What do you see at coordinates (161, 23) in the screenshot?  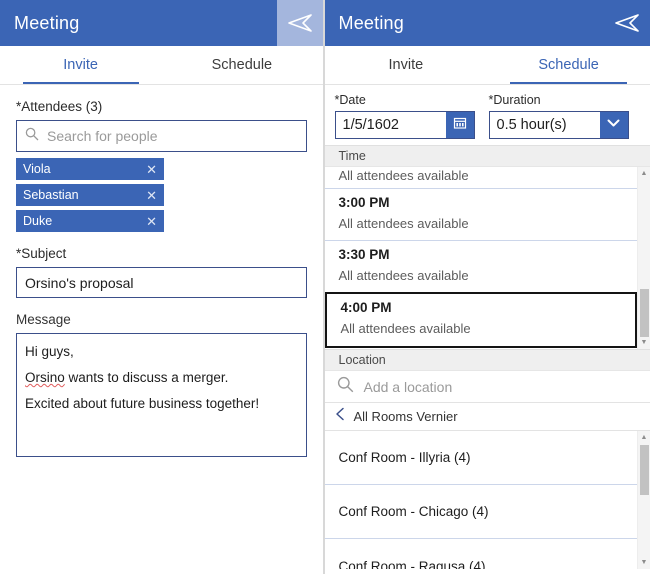 I see `left-titlebar: Meeting` at bounding box center [161, 23].